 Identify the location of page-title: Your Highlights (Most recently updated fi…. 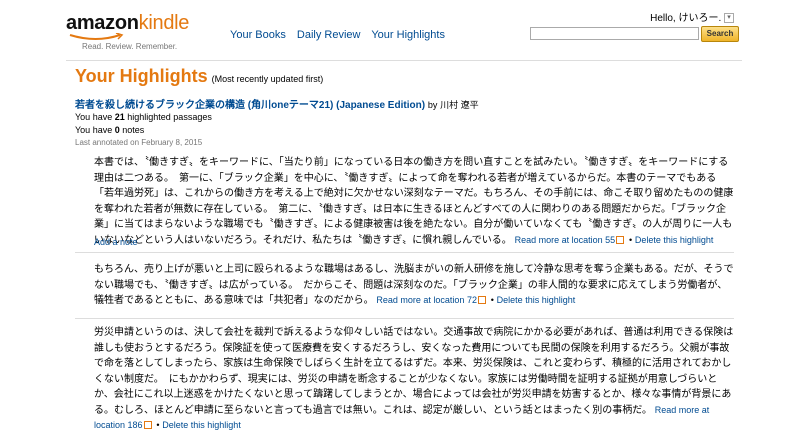
(199, 76).